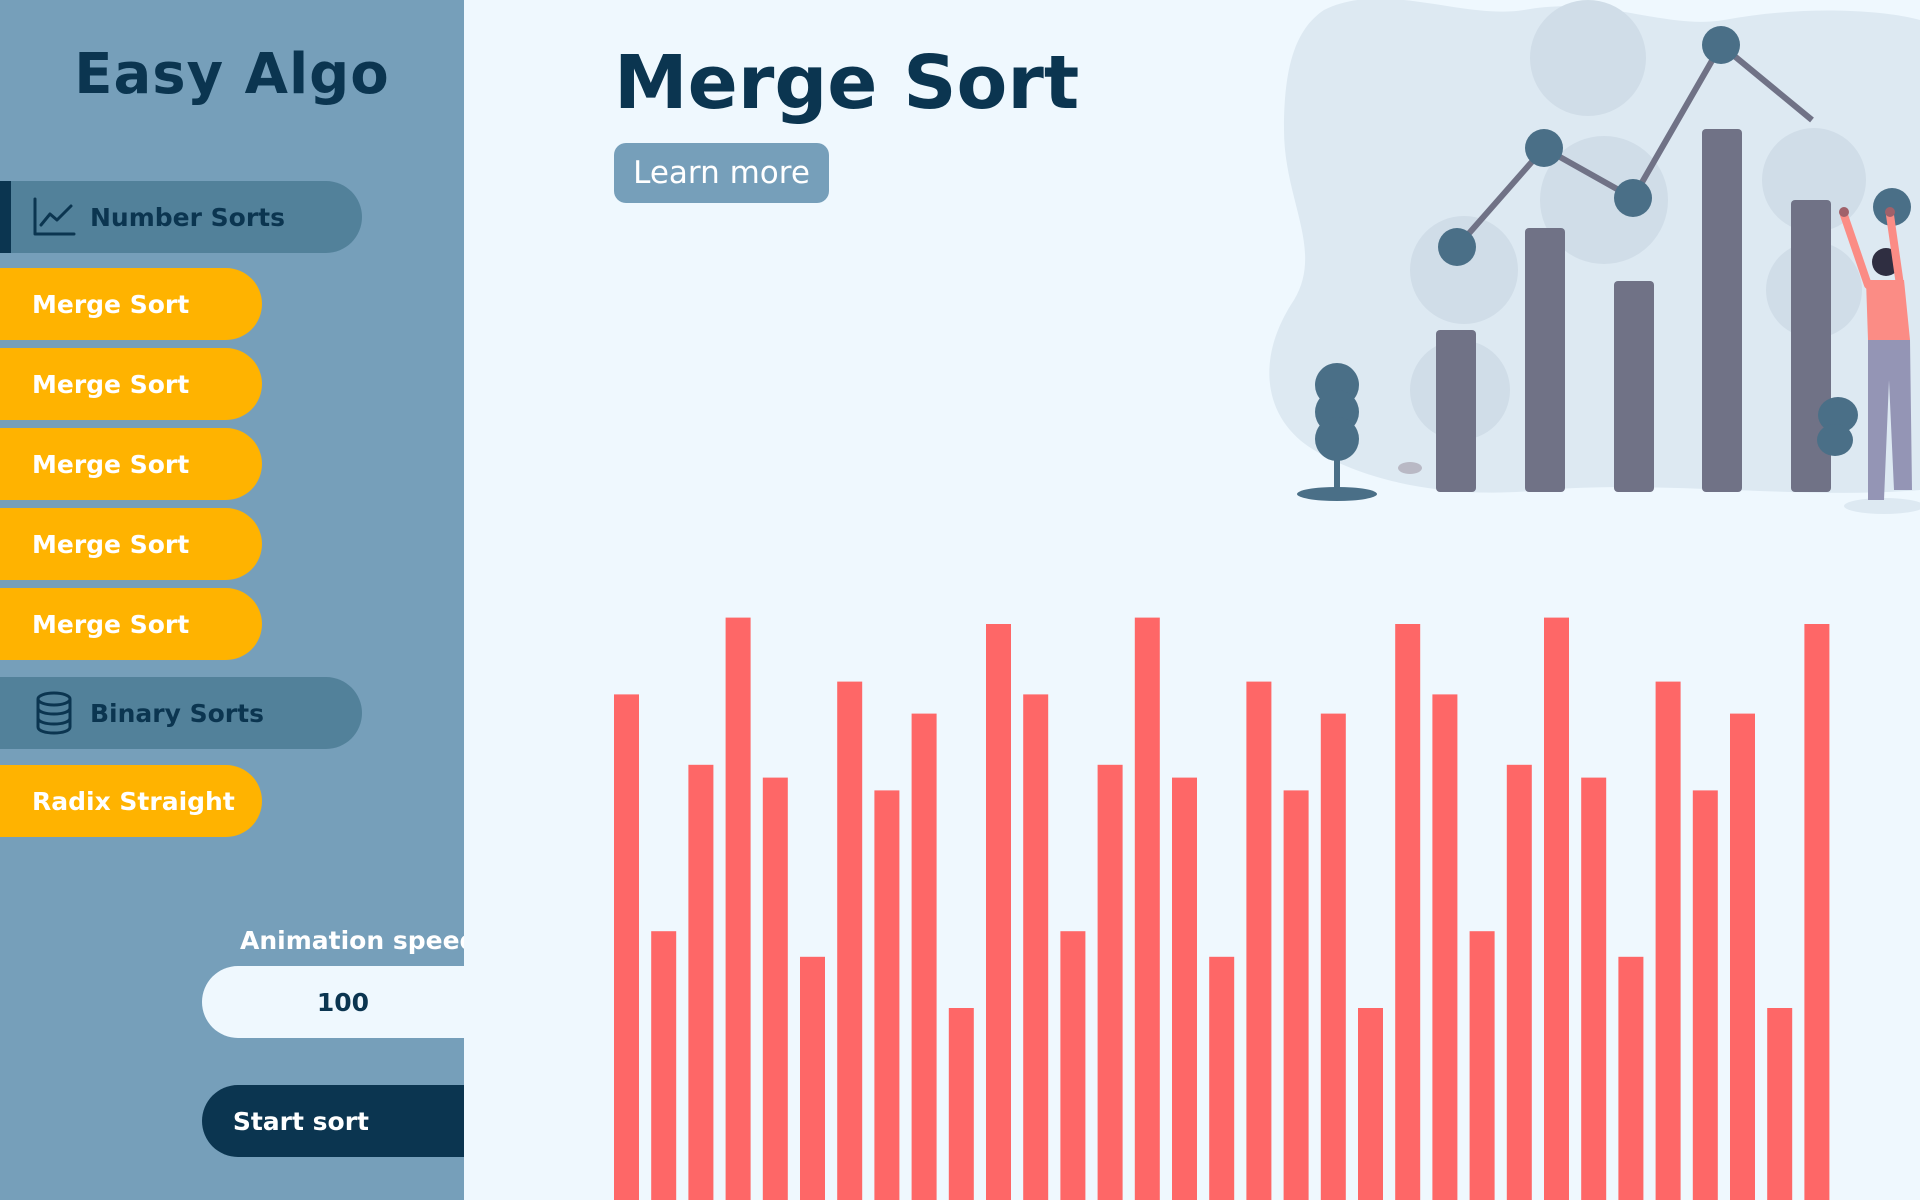 The image size is (1920, 1200). I want to click on database-icon, so click(54, 713).